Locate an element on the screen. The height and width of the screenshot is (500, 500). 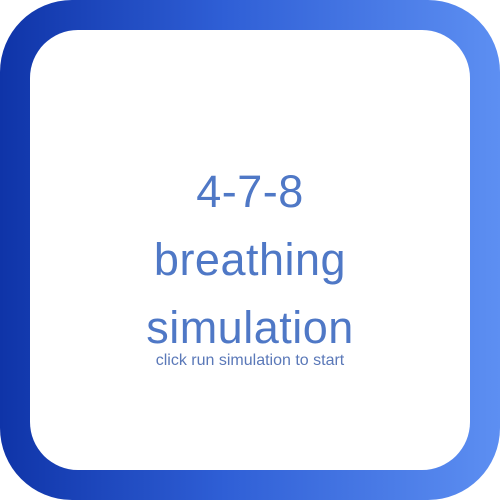
title-line-2: breathing is located at coordinates (250, 259).